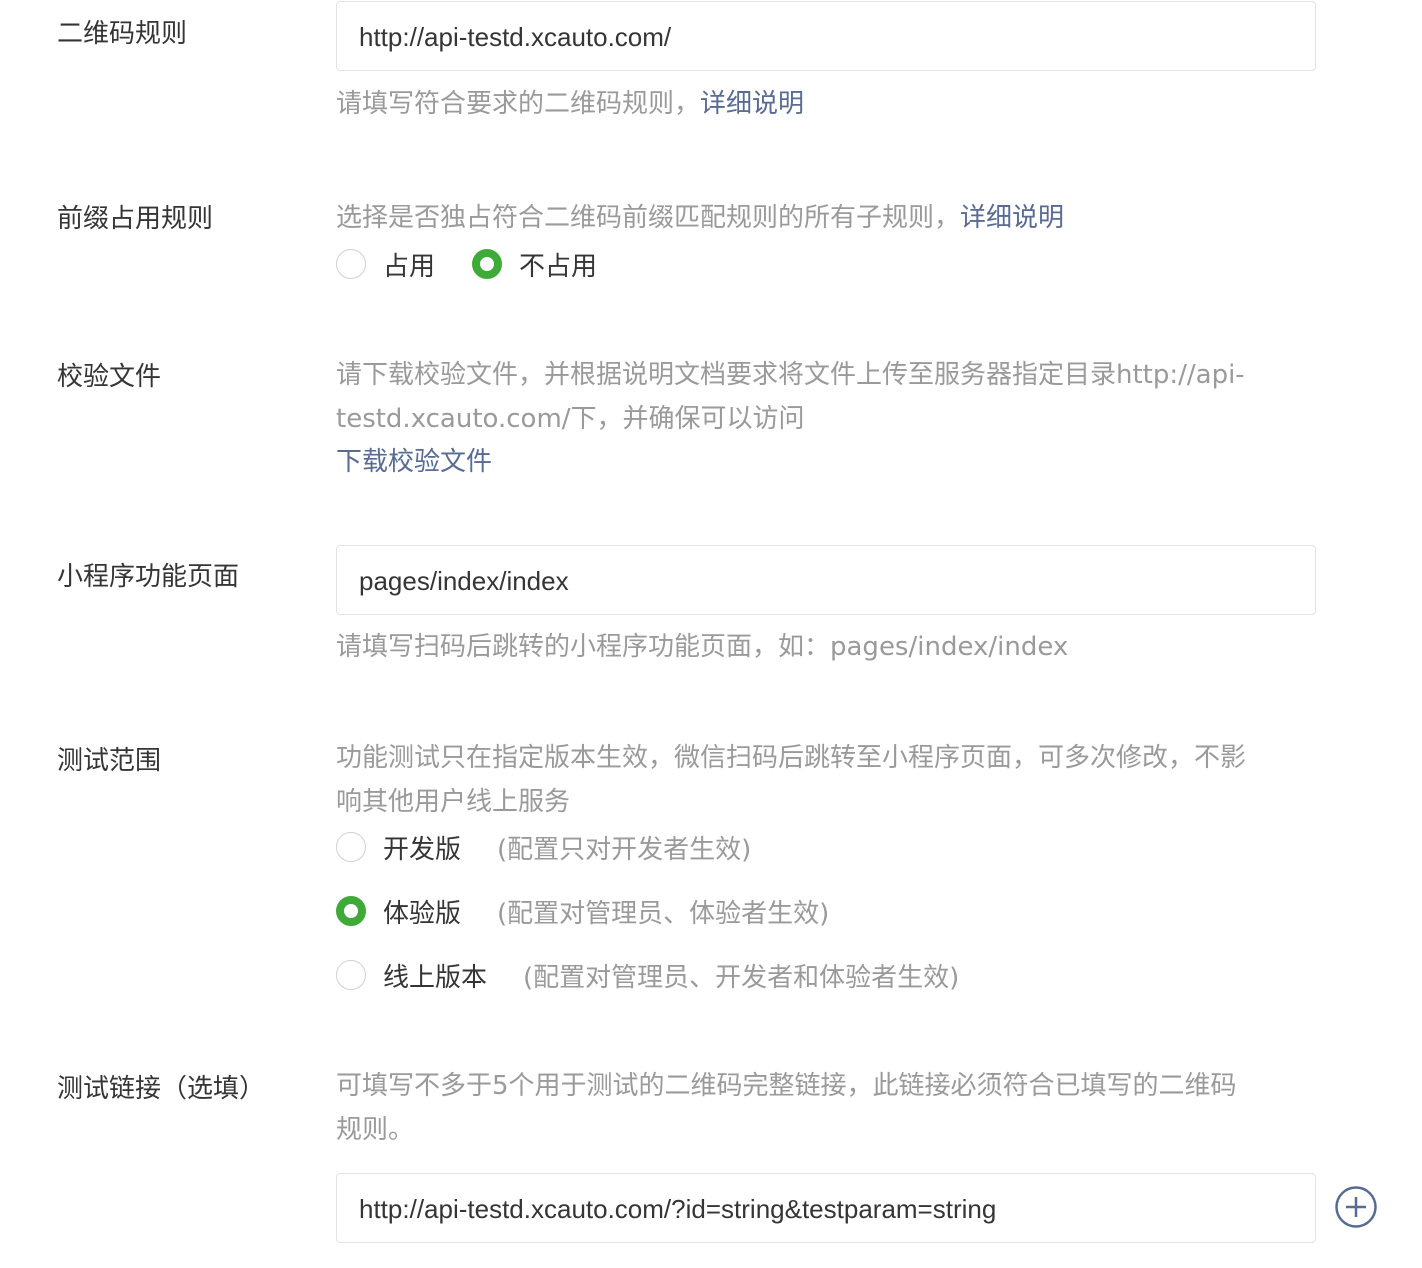 Image resolution: width=1422 pixels, height=1268 pixels. I want to click on plus-circle-icon, so click(1356, 1207).